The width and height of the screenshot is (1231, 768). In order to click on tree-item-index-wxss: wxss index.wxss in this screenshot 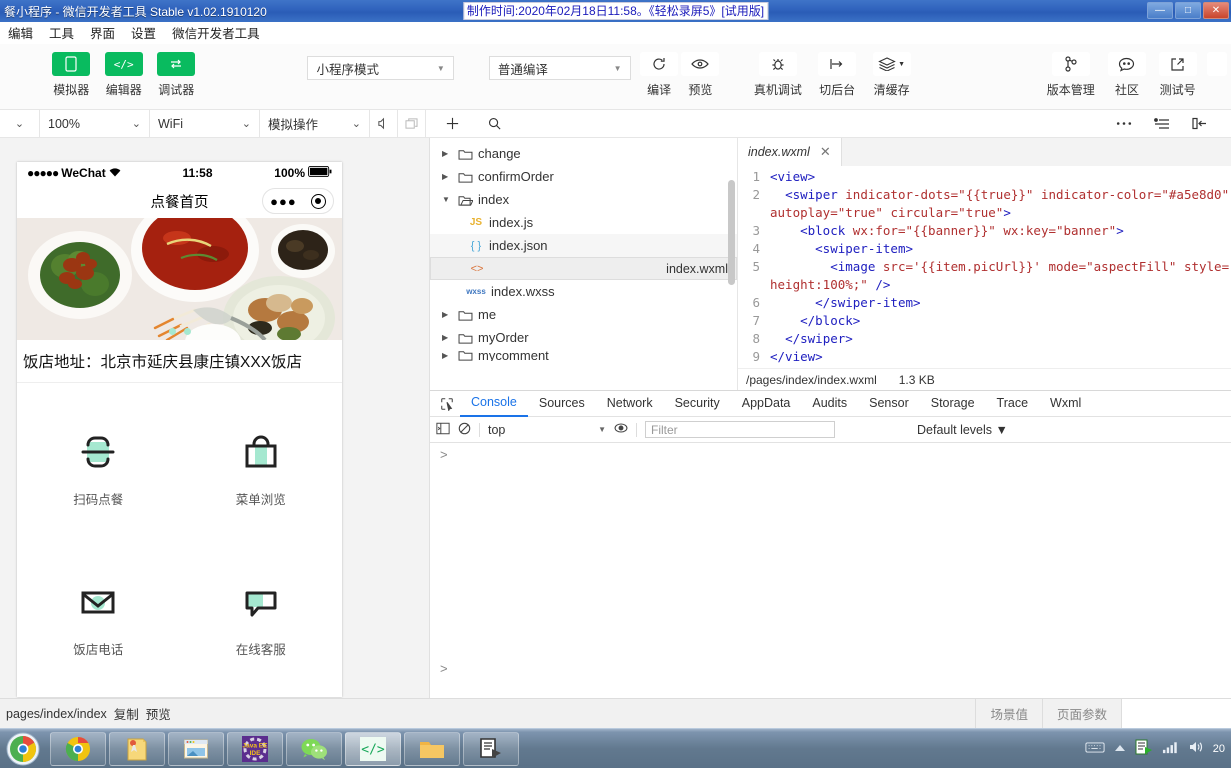, I will do `click(583, 291)`.